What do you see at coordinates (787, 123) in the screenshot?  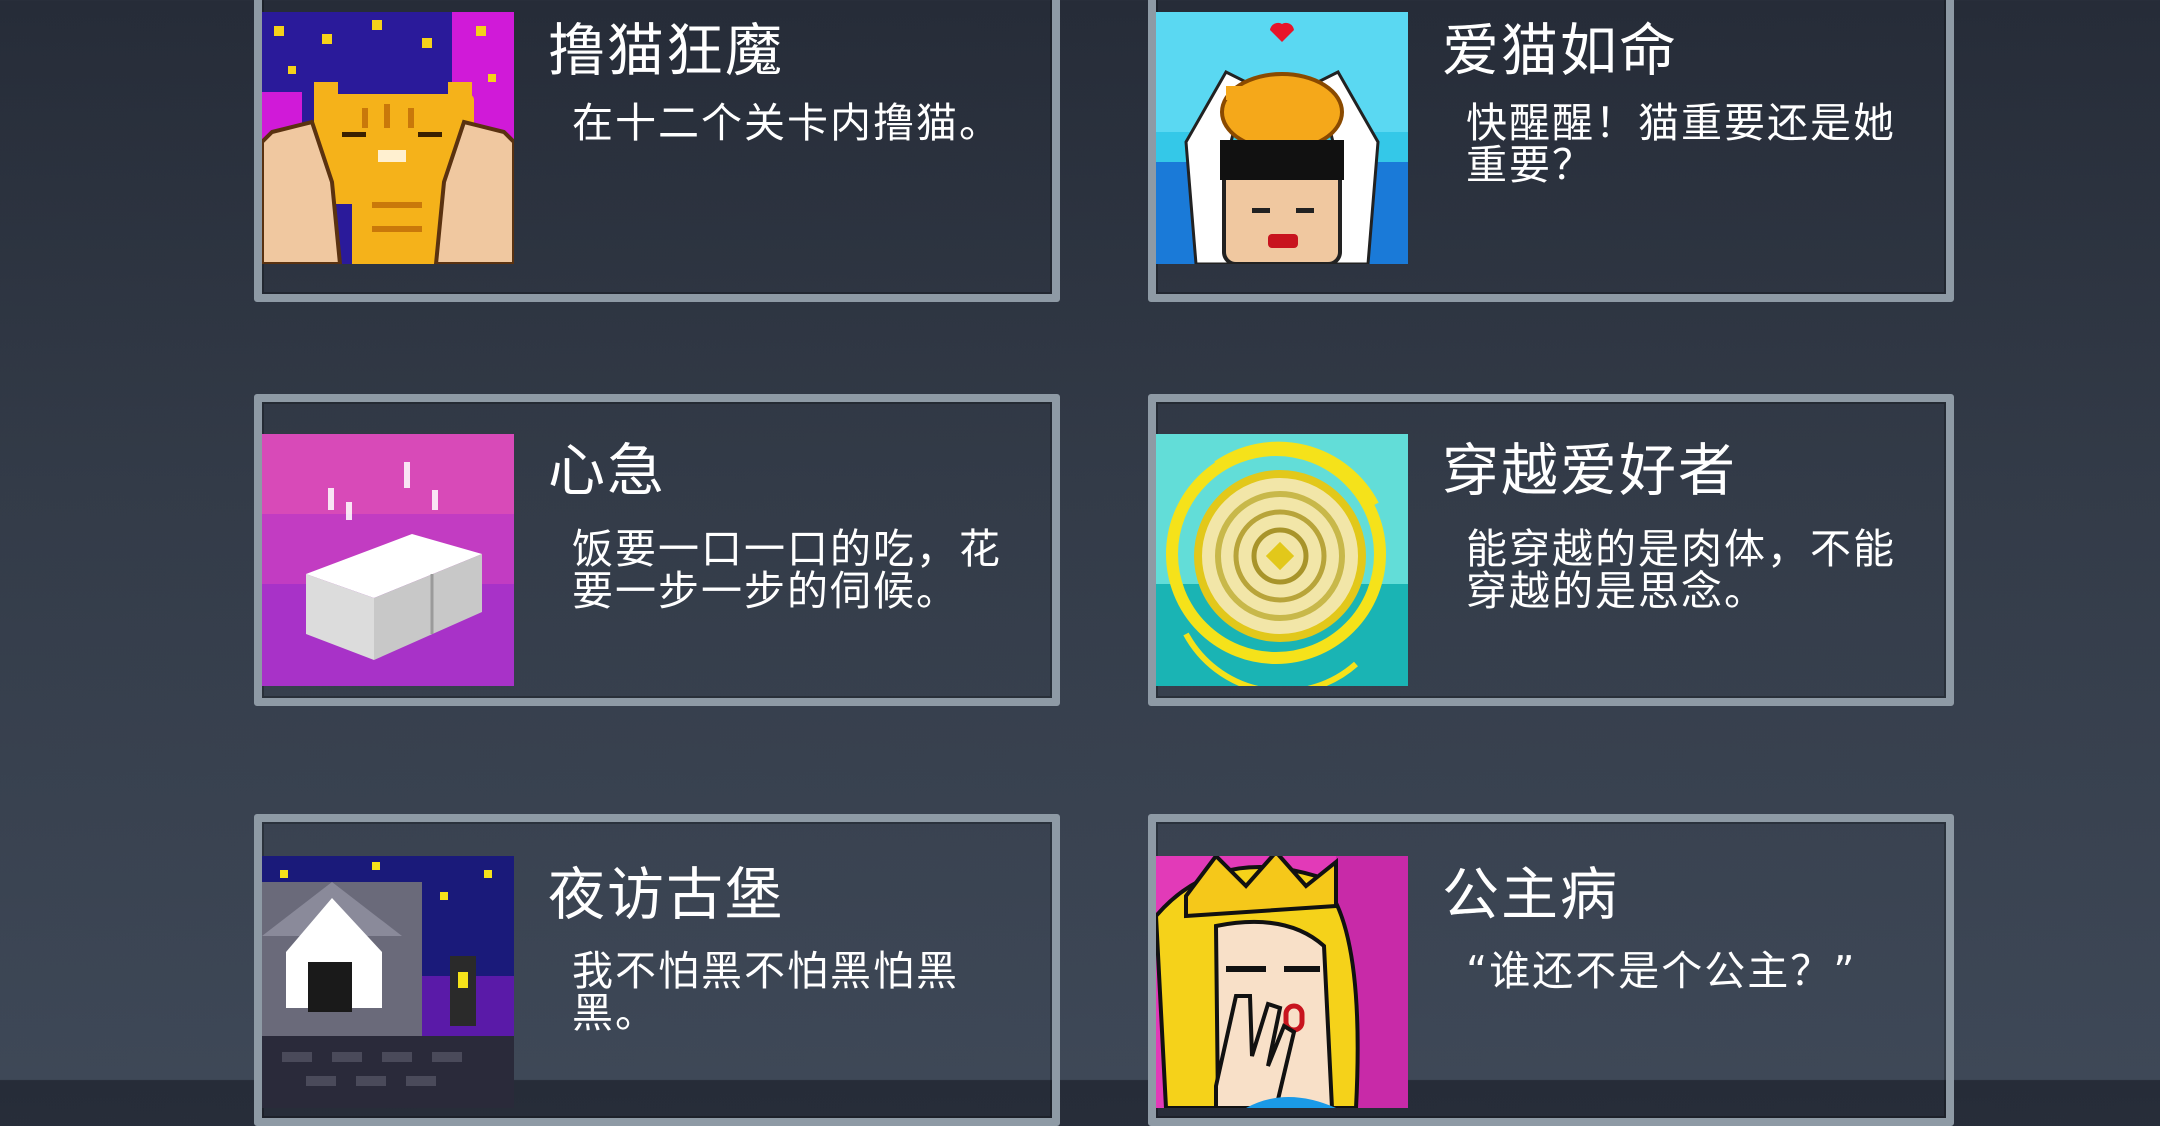 I see `achievement-description: 在十二个关卡内撸猫。` at bounding box center [787, 123].